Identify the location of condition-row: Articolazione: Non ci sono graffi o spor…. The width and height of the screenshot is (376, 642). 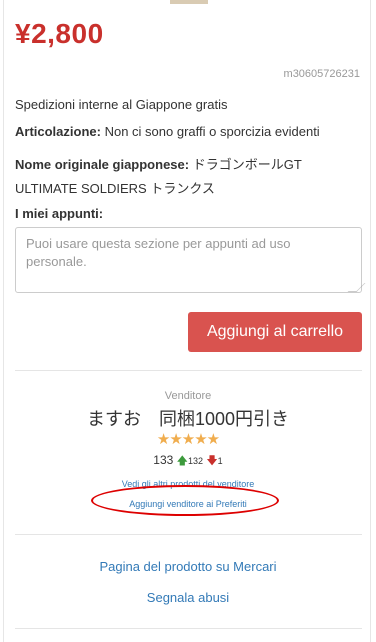
(167, 131).